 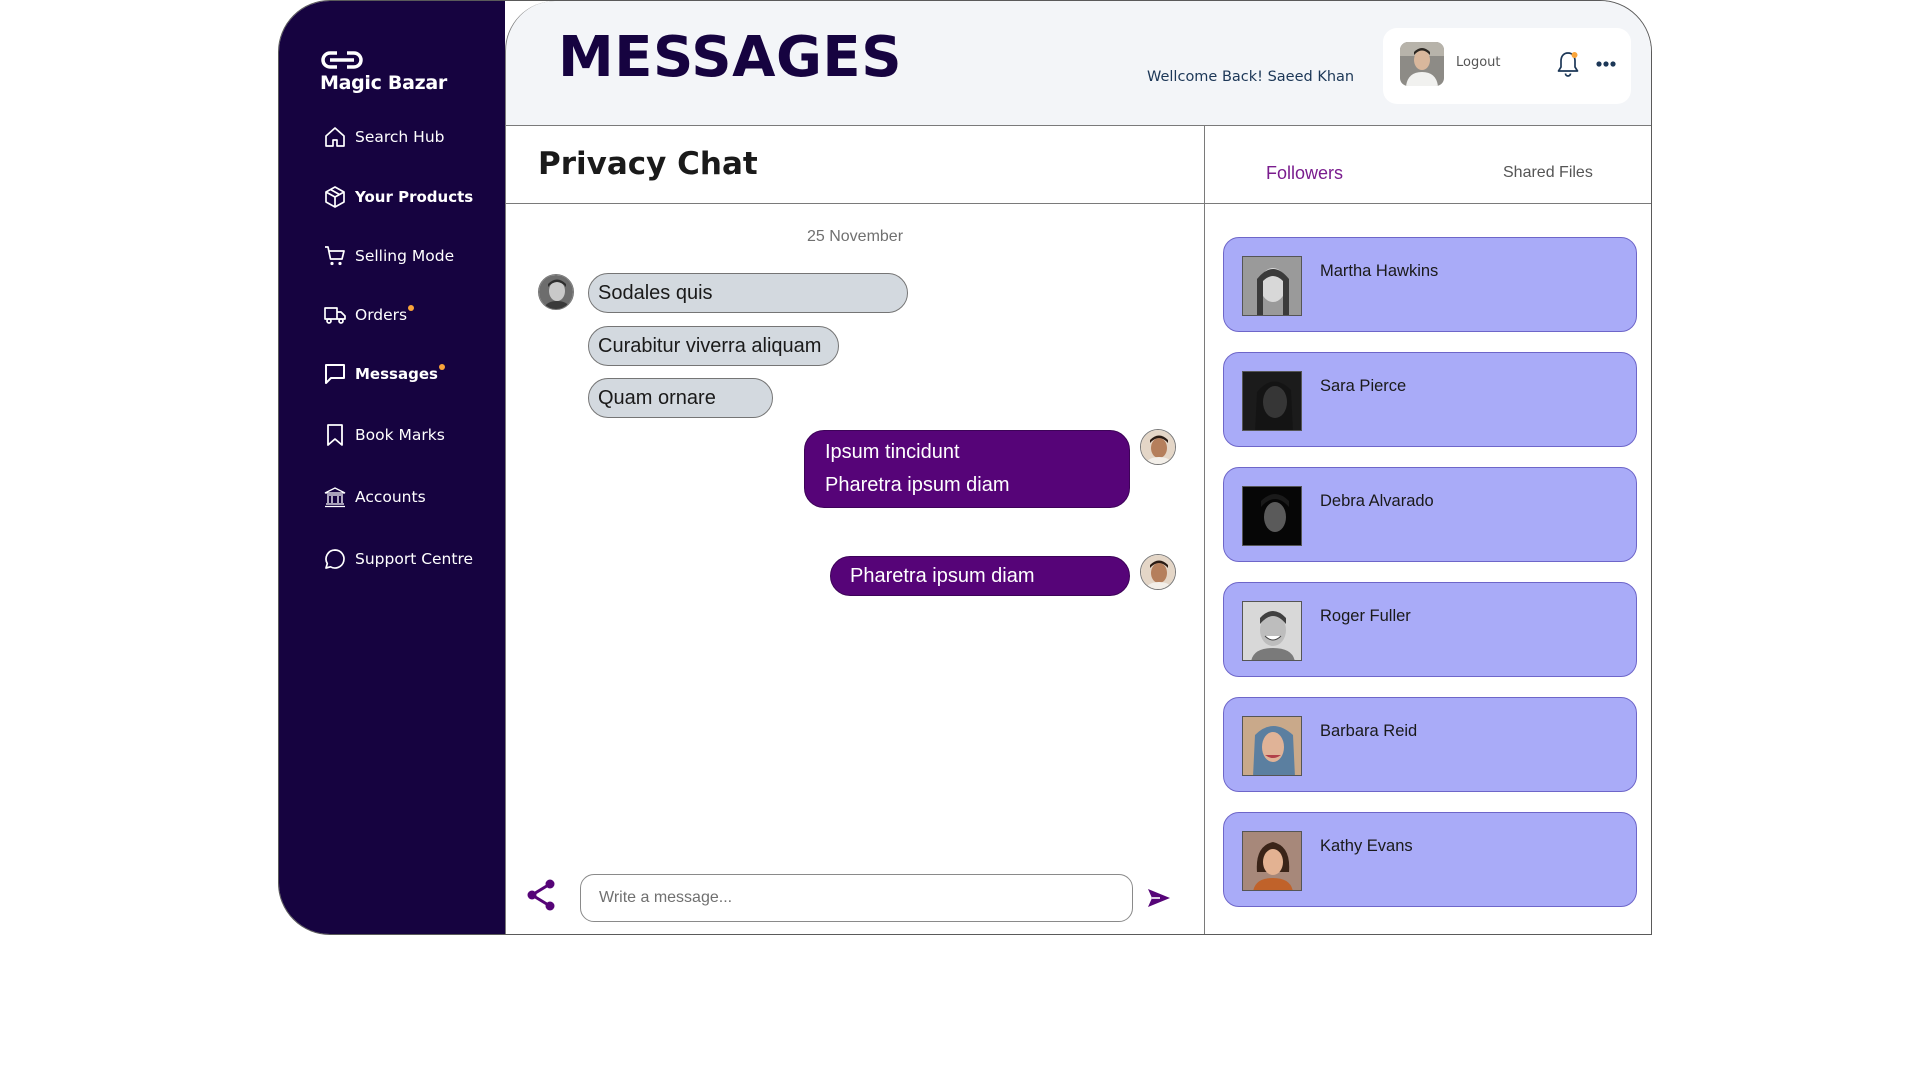 What do you see at coordinates (1430, 514) in the screenshot?
I see `follower-card: Debra Alvarado` at bounding box center [1430, 514].